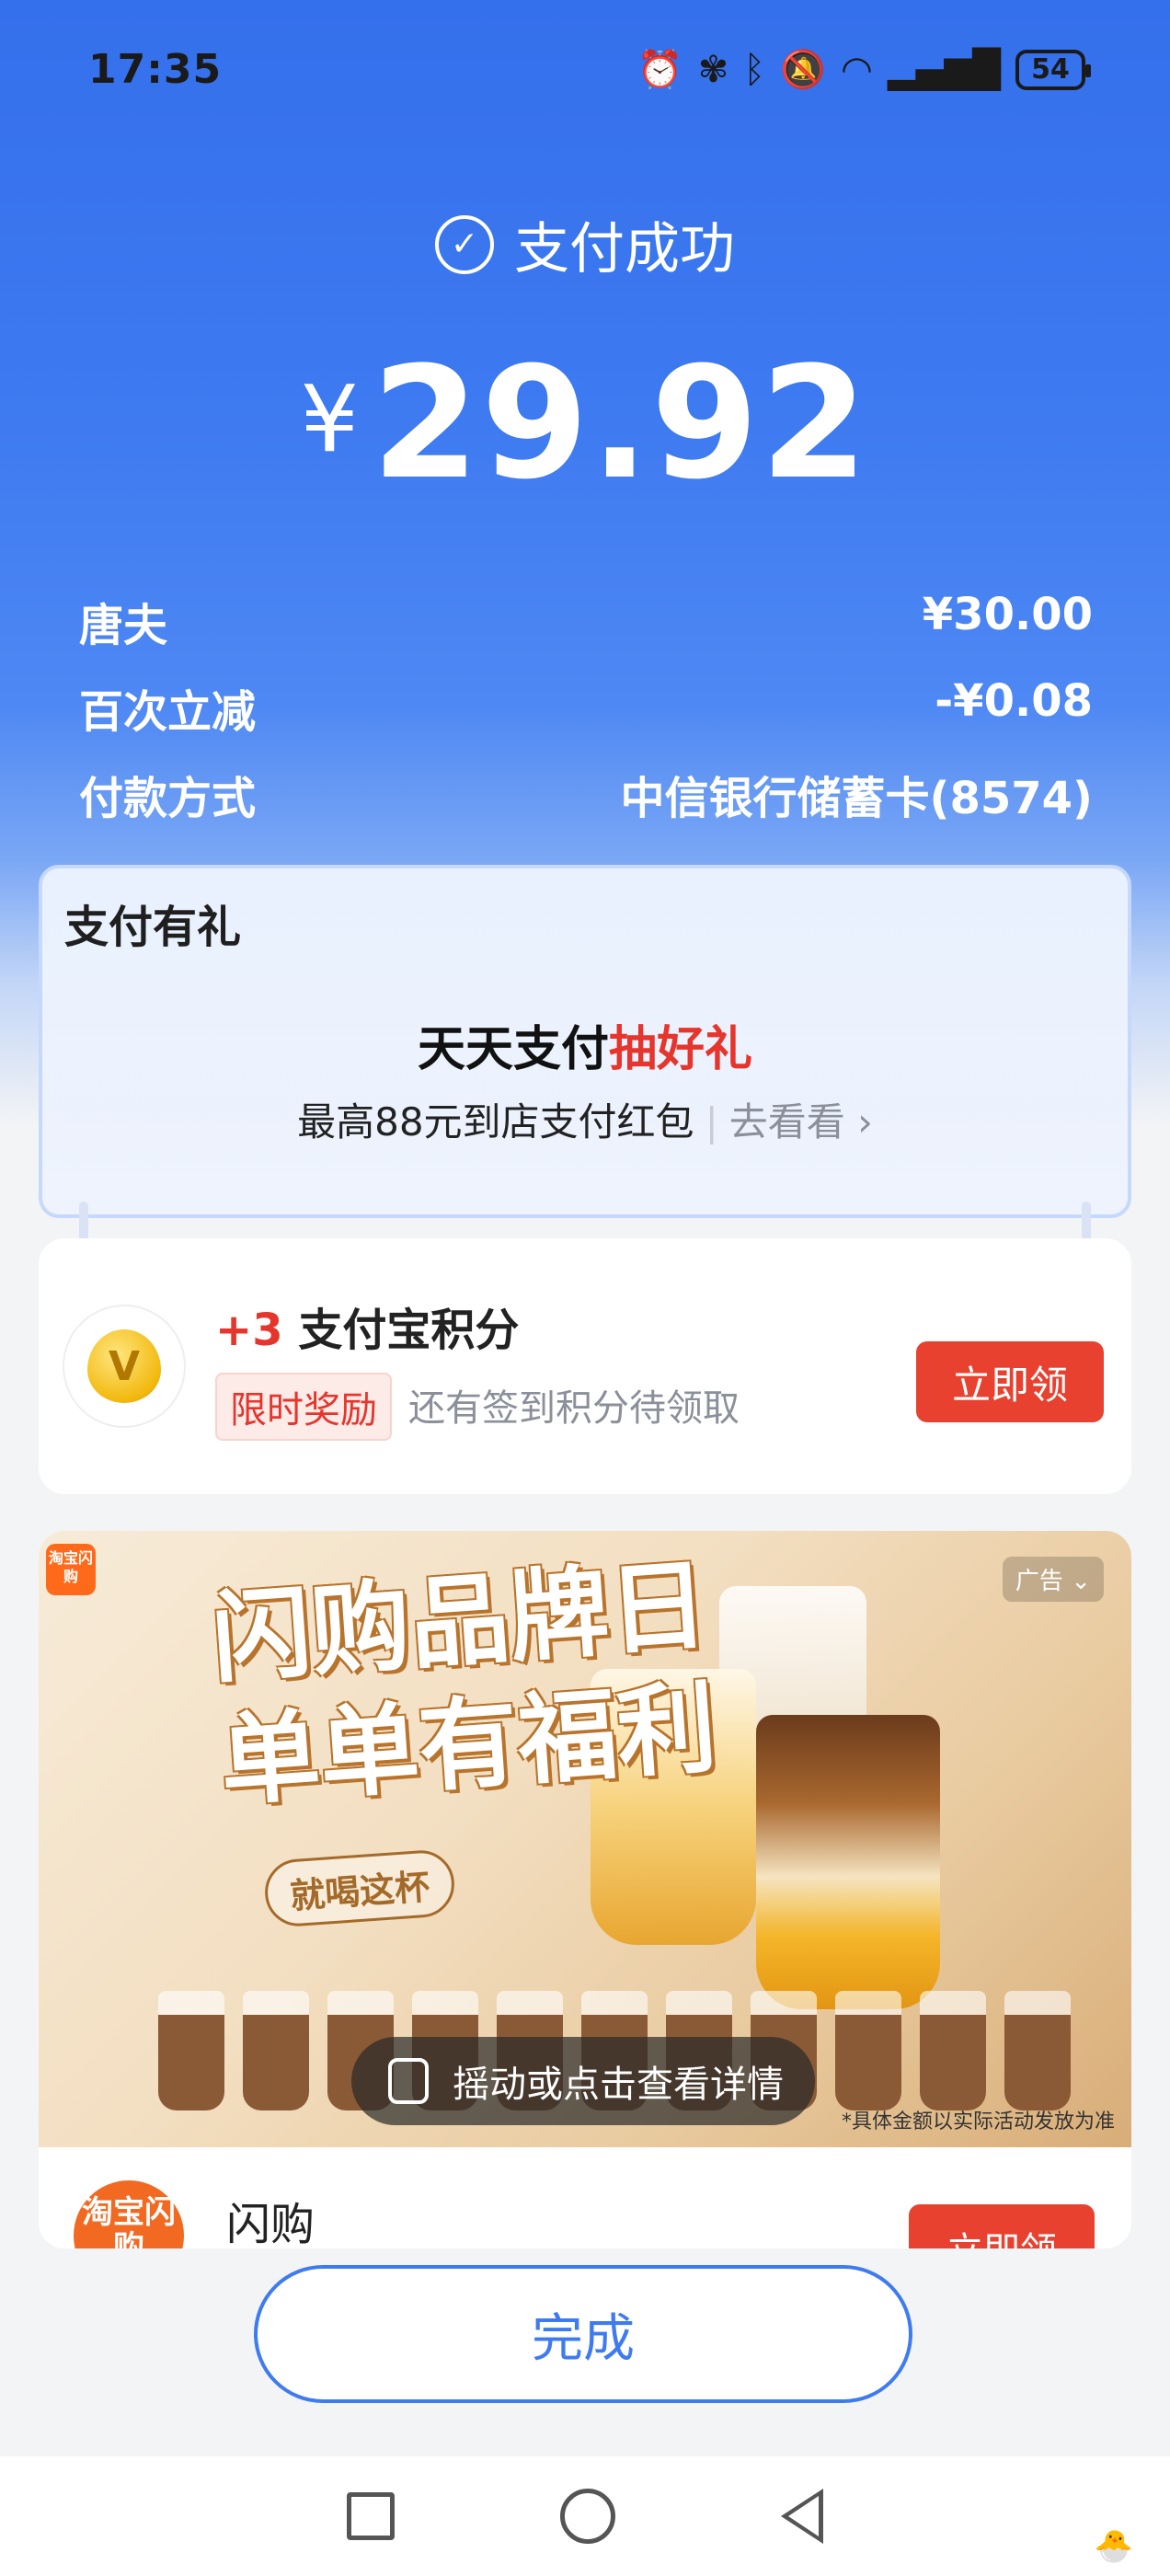 The height and width of the screenshot is (2576, 1170). Describe the element at coordinates (513, 1049) in the screenshot. I see `gift-headline-black: 天天支付` at that location.